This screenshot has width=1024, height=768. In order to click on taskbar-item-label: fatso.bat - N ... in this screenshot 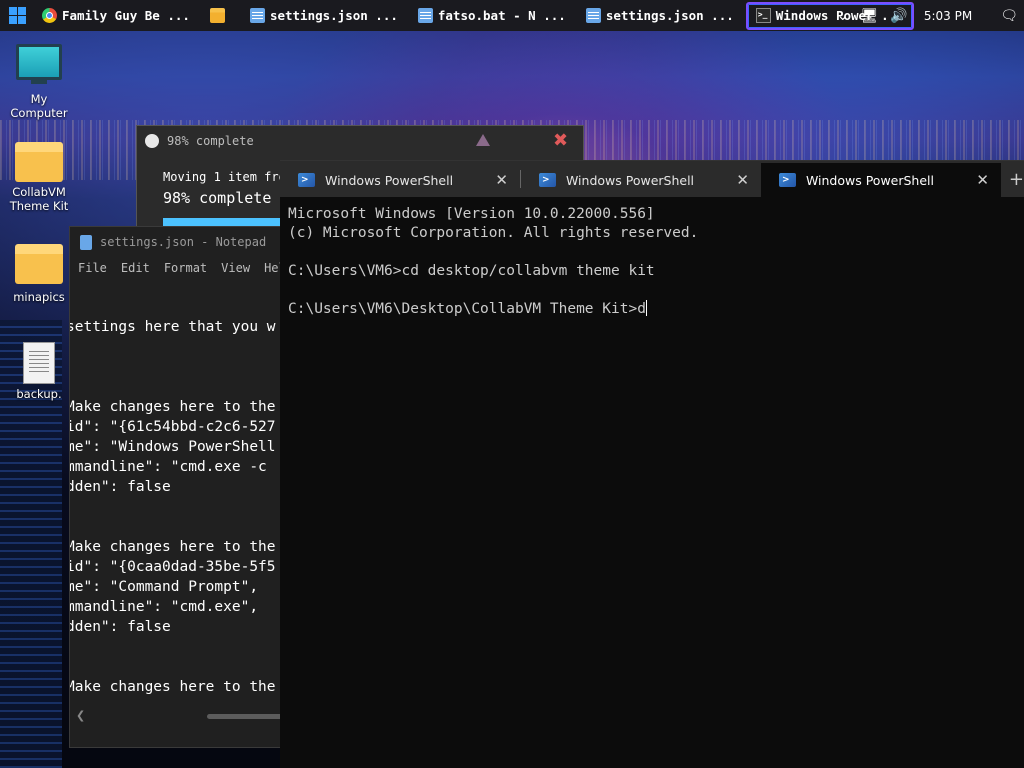, I will do `click(501, 15)`.